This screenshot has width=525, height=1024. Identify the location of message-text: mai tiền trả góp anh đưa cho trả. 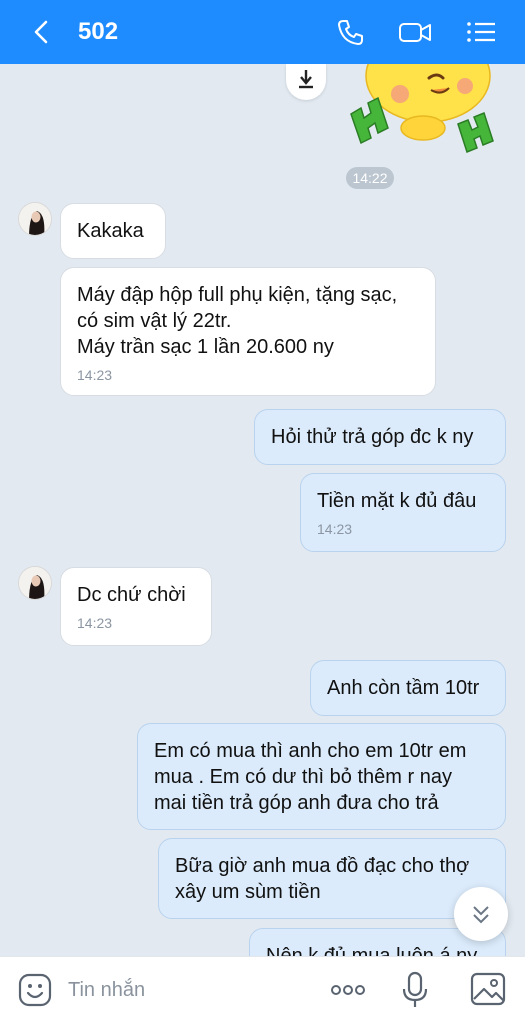
(296, 803).